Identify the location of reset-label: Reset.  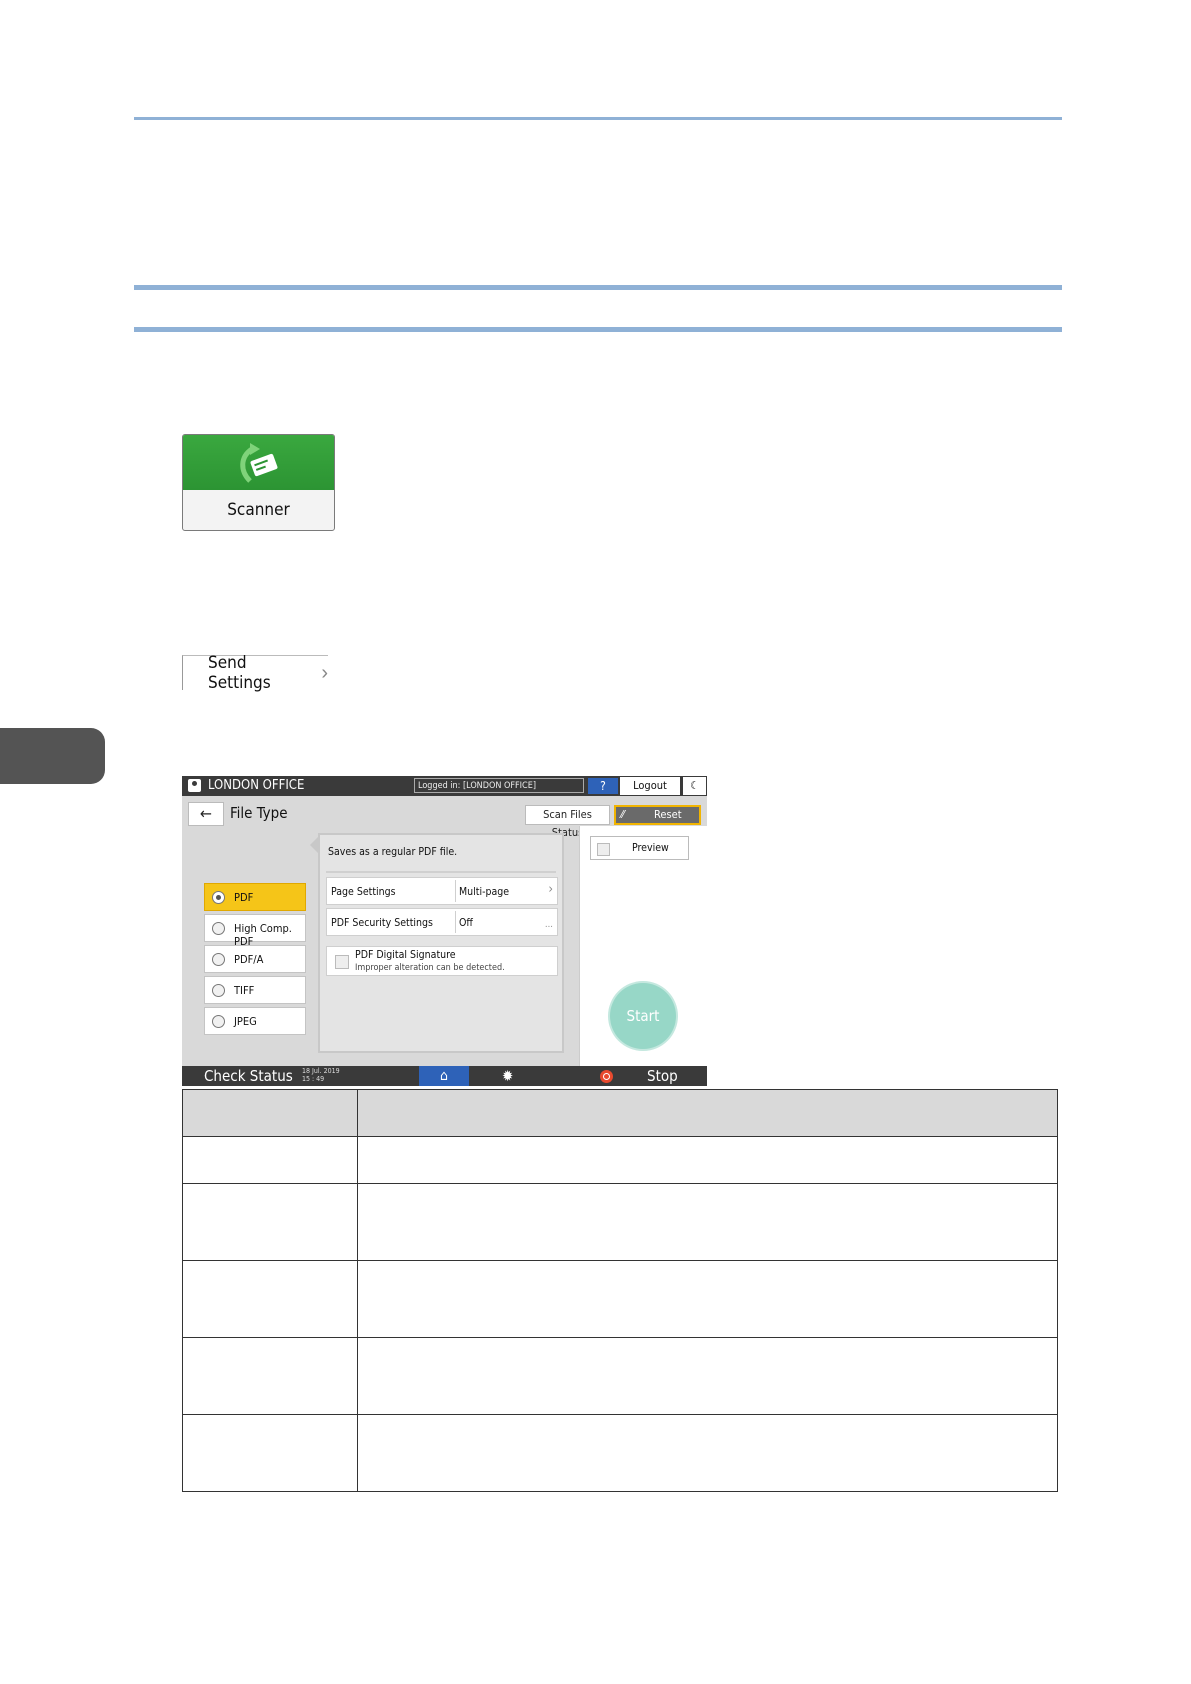
(668, 814).